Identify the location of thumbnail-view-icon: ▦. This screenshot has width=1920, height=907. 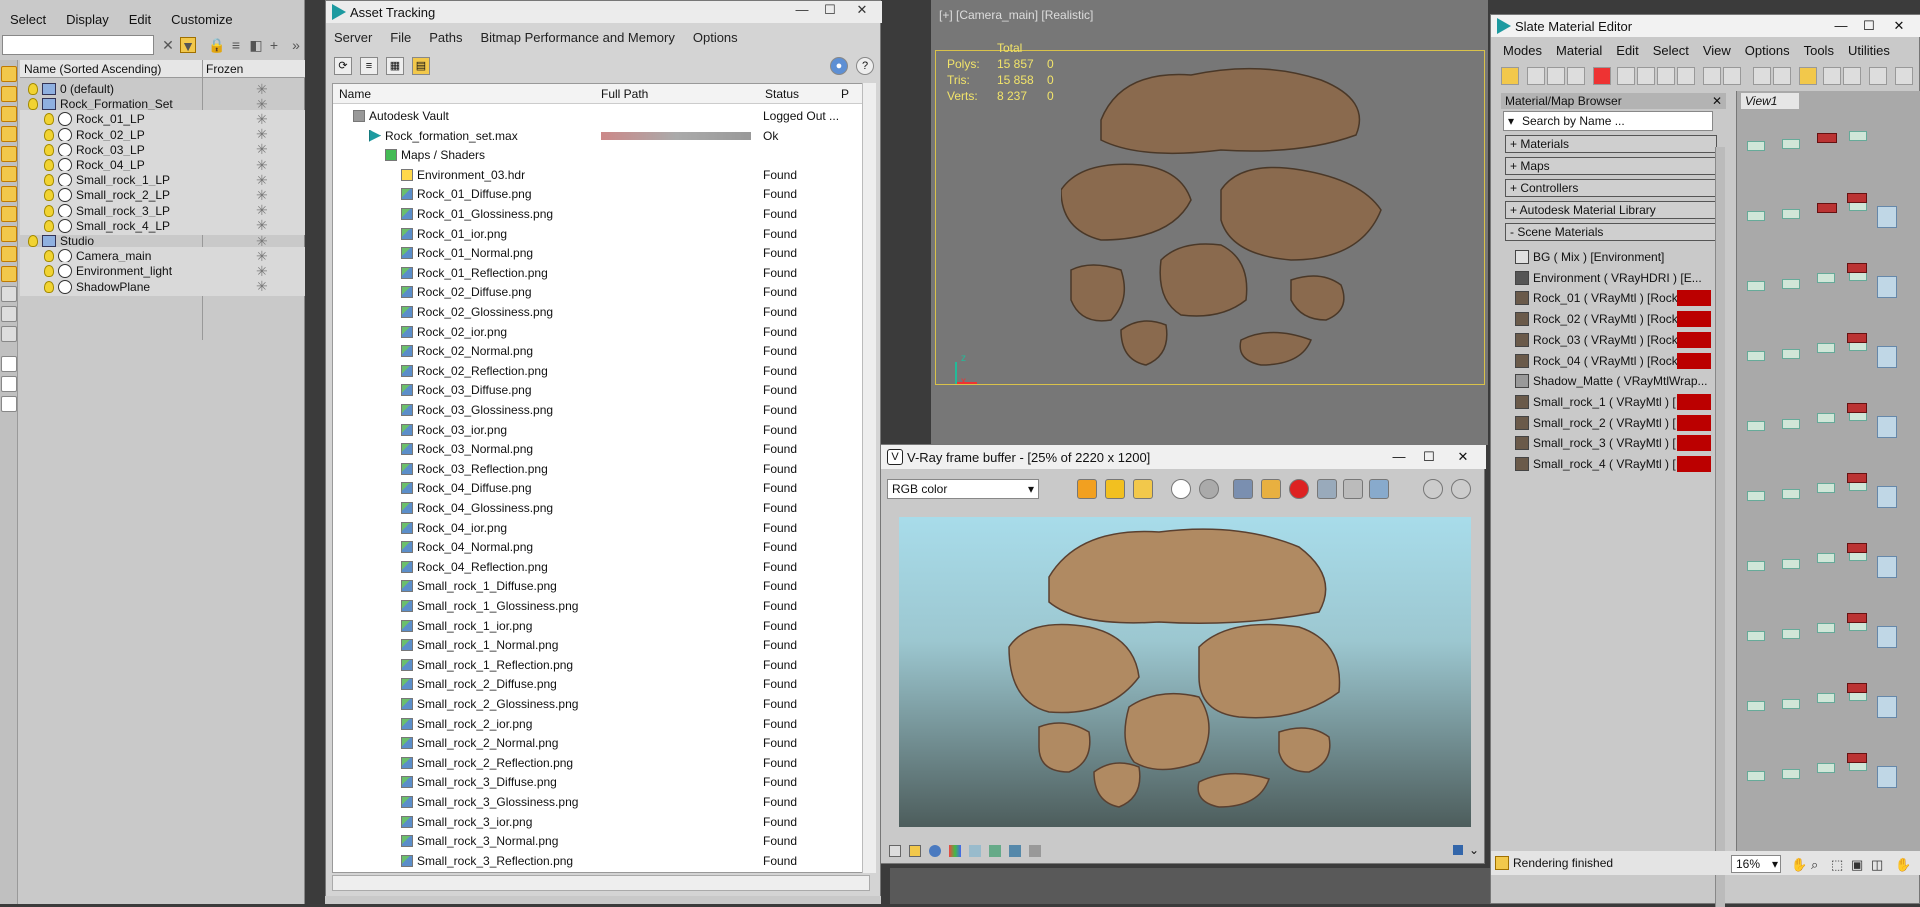
(395, 66).